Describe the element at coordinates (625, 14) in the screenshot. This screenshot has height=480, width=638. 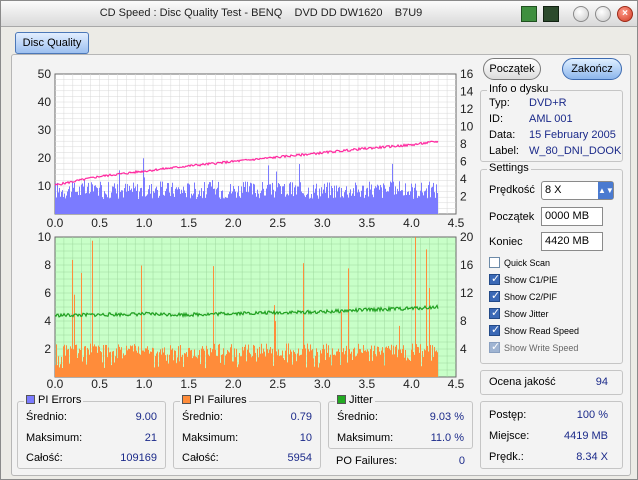
I see `close-icon: ×` at that location.